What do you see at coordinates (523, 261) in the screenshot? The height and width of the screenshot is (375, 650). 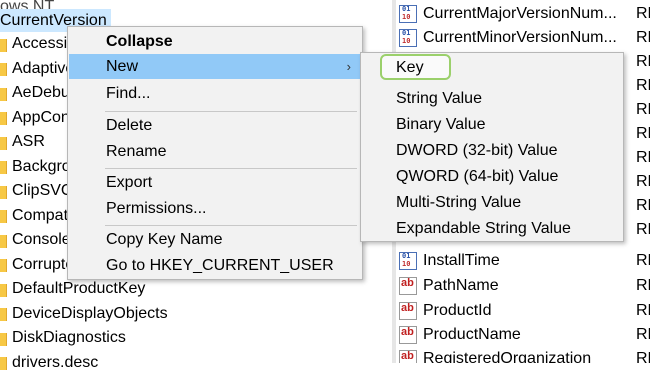 I see `value-row: InstallTimeRE` at bounding box center [523, 261].